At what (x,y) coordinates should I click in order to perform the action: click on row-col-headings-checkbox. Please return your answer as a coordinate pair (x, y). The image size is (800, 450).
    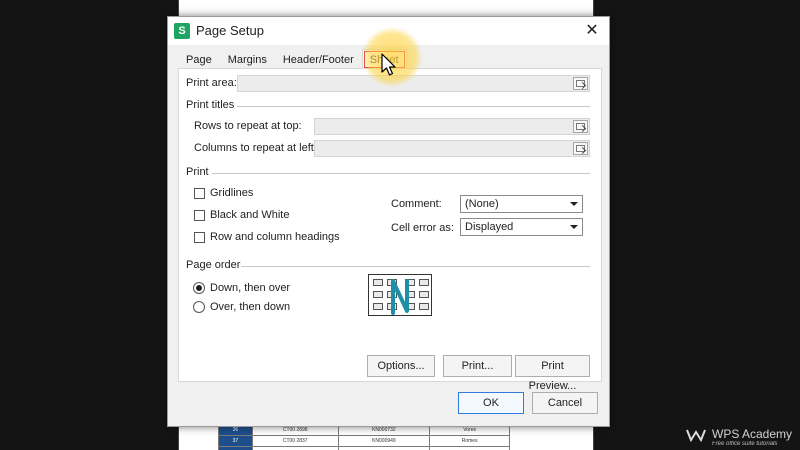
    Looking at the image, I should click on (199, 237).